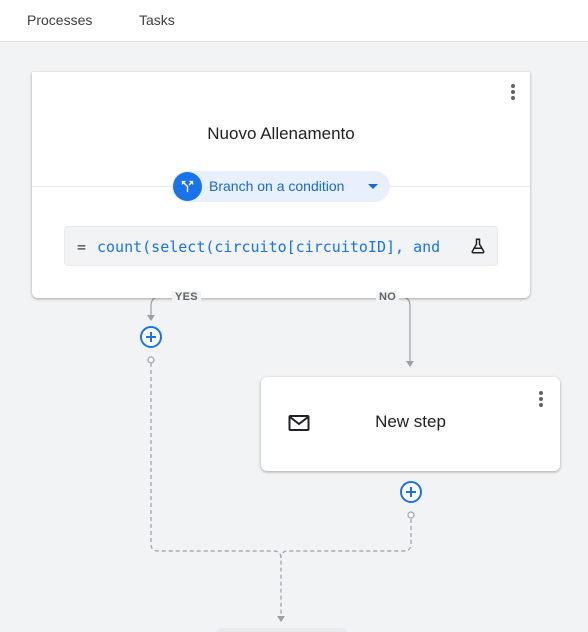 The width and height of the screenshot is (588, 632). I want to click on dropdown-caret-icon, so click(373, 186).